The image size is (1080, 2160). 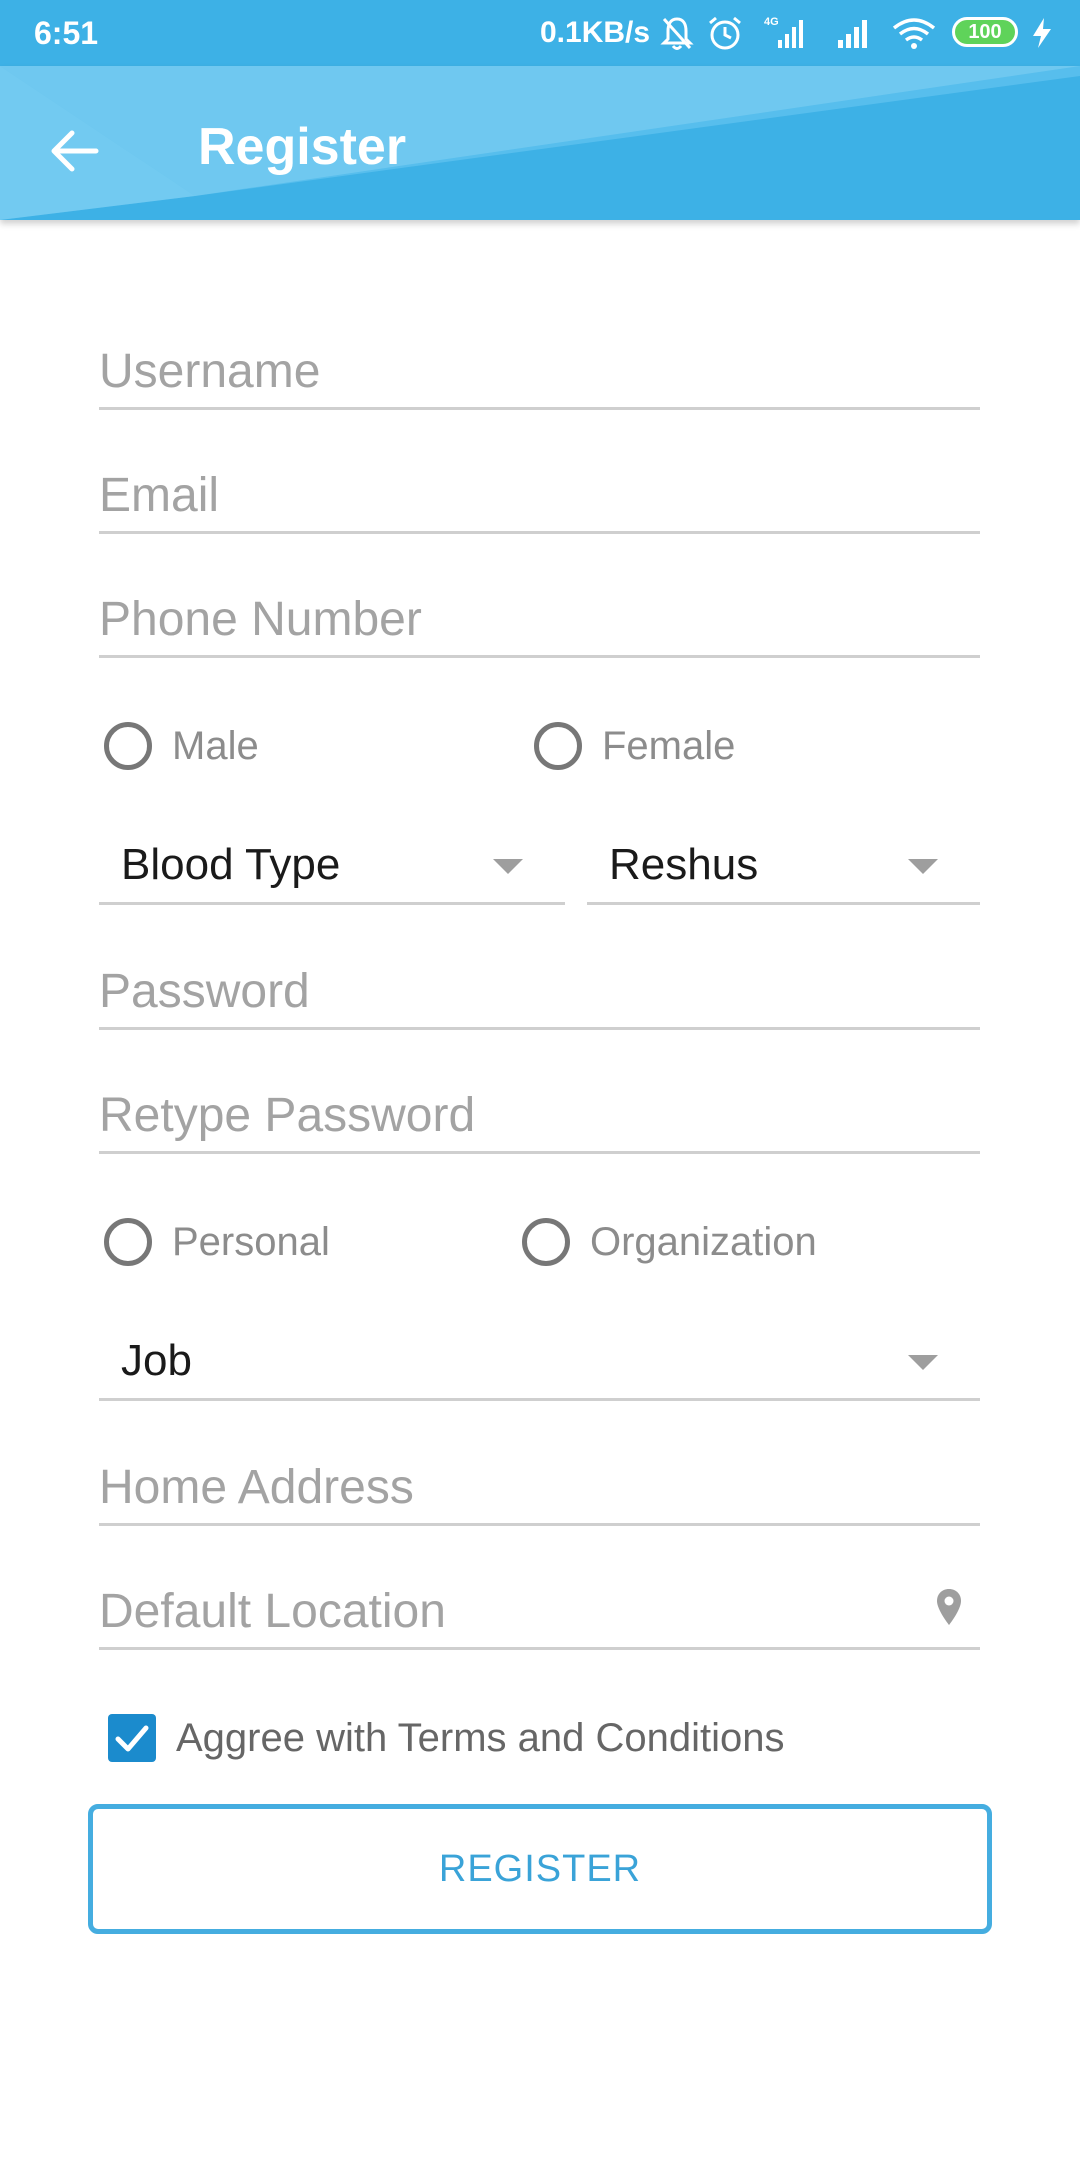 What do you see at coordinates (539, 619) in the screenshot?
I see `phone-input` at bounding box center [539, 619].